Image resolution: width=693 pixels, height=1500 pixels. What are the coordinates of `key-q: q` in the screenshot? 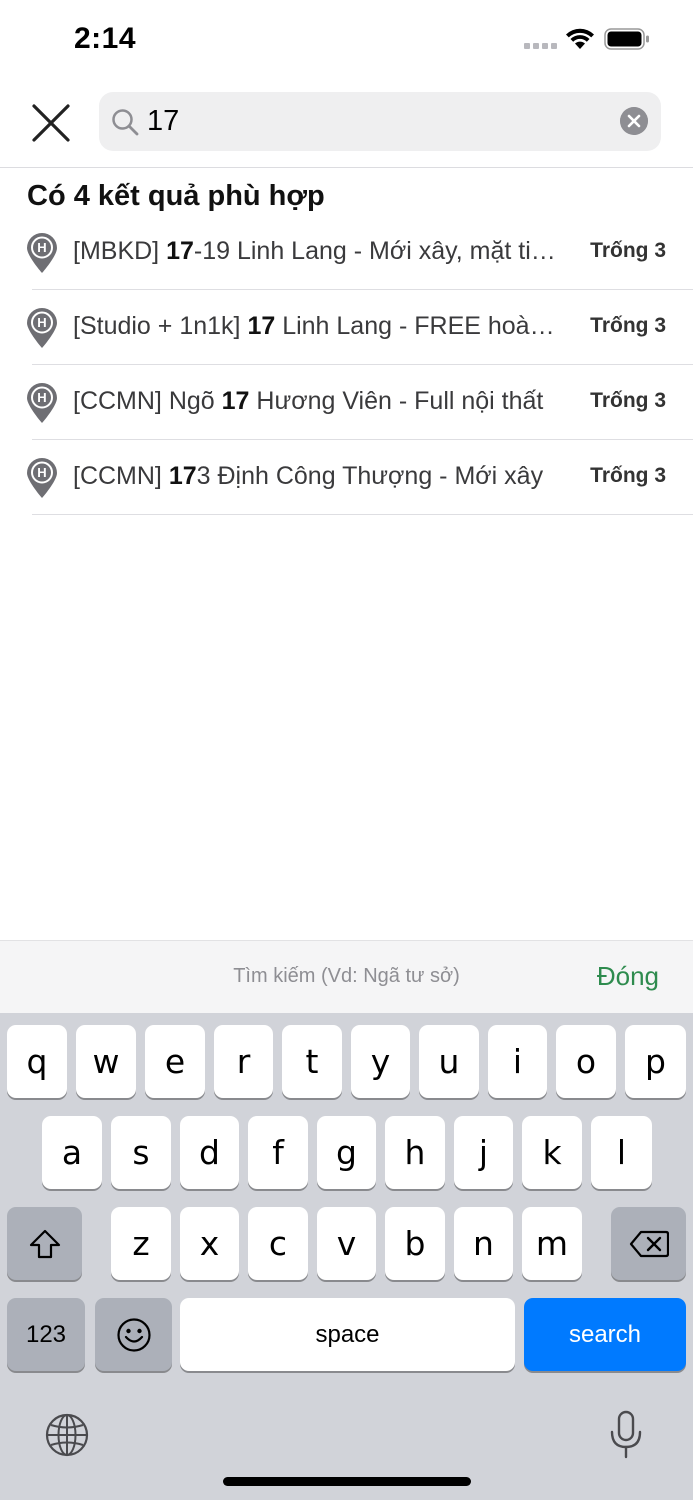 It's located at (37, 1061).